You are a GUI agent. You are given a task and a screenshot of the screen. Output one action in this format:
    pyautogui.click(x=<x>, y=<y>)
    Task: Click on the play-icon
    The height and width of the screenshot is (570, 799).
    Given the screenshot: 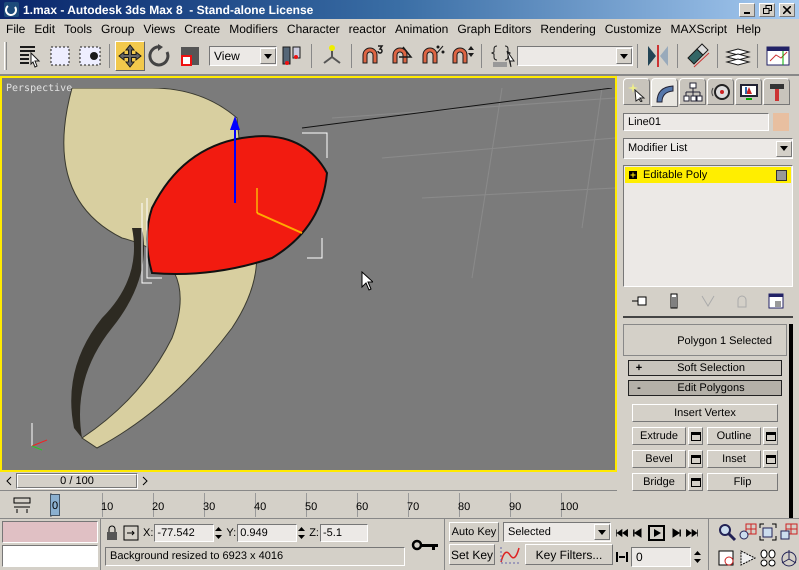 What is the action you would take?
    pyautogui.click(x=657, y=533)
    